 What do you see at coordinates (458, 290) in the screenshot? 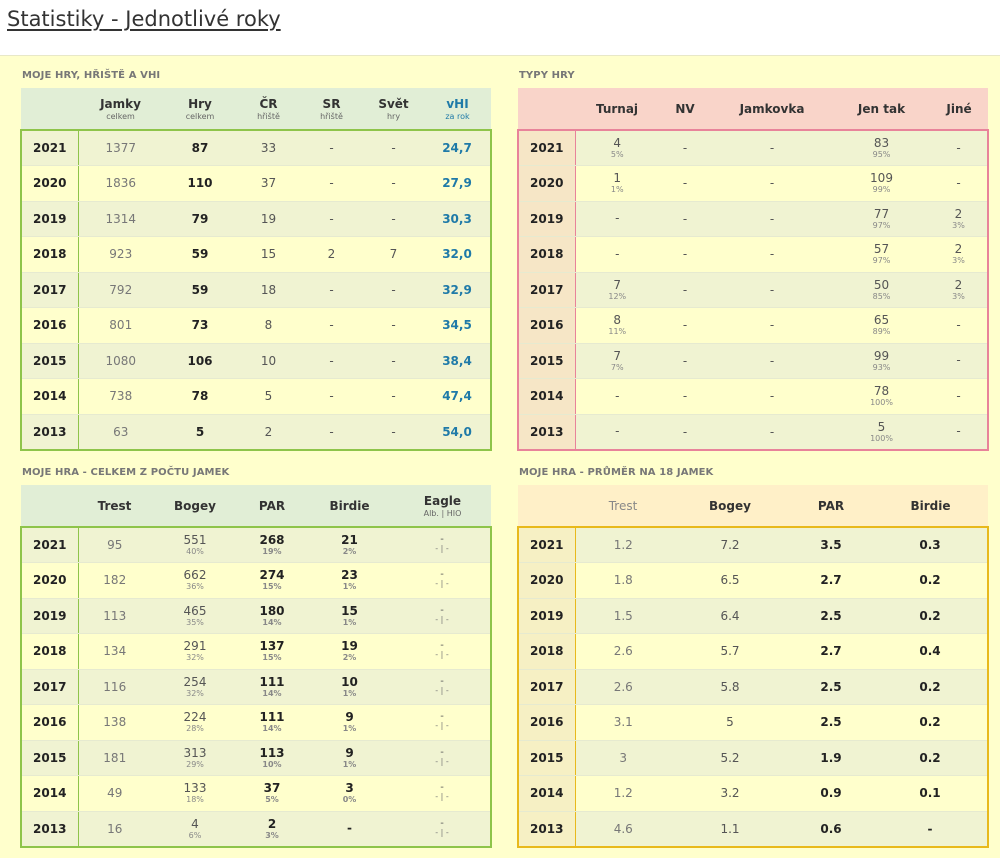
I see `vhi-cell: 32,9` at bounding box center [458, 290].